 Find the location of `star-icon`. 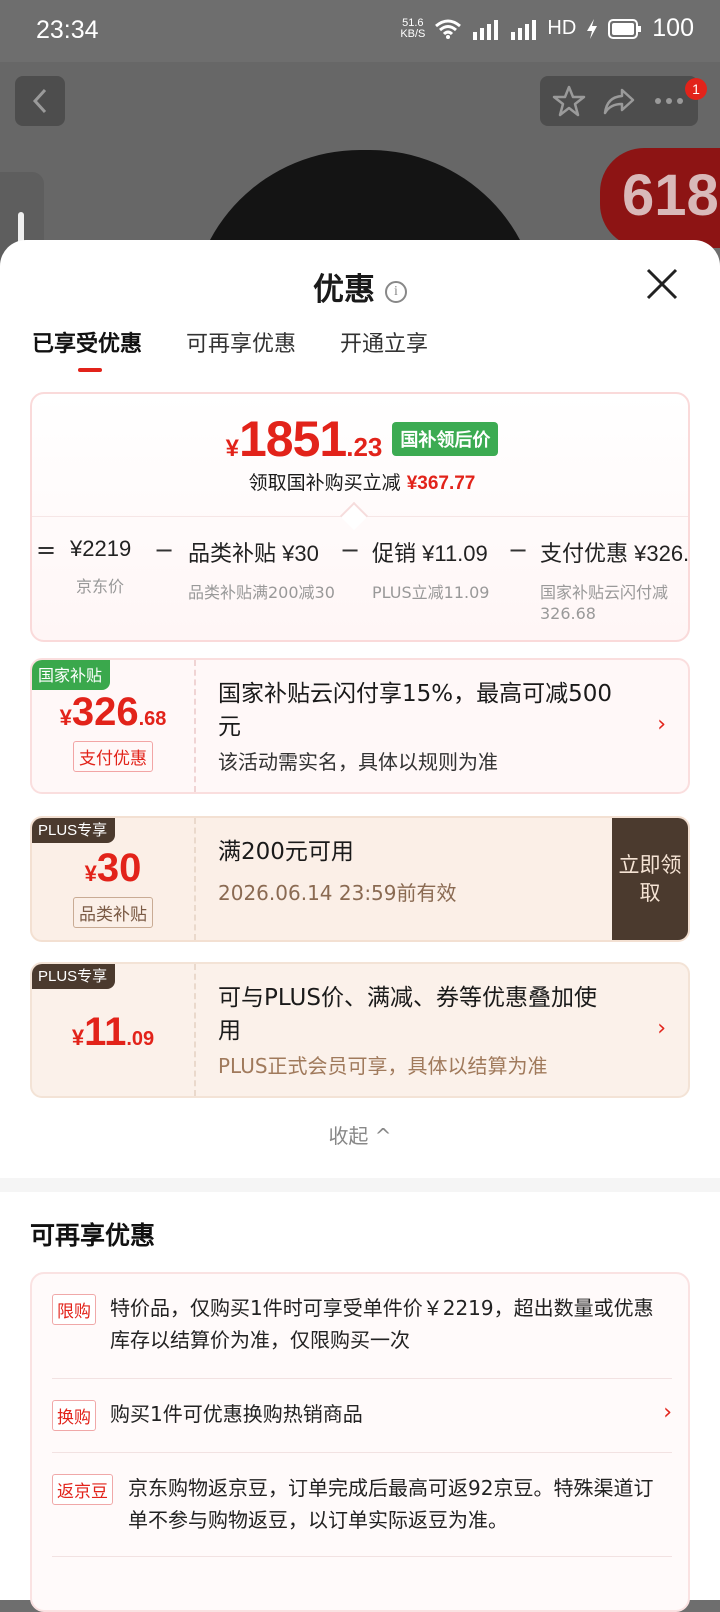

star-icon is located at coordinates (569, 101).